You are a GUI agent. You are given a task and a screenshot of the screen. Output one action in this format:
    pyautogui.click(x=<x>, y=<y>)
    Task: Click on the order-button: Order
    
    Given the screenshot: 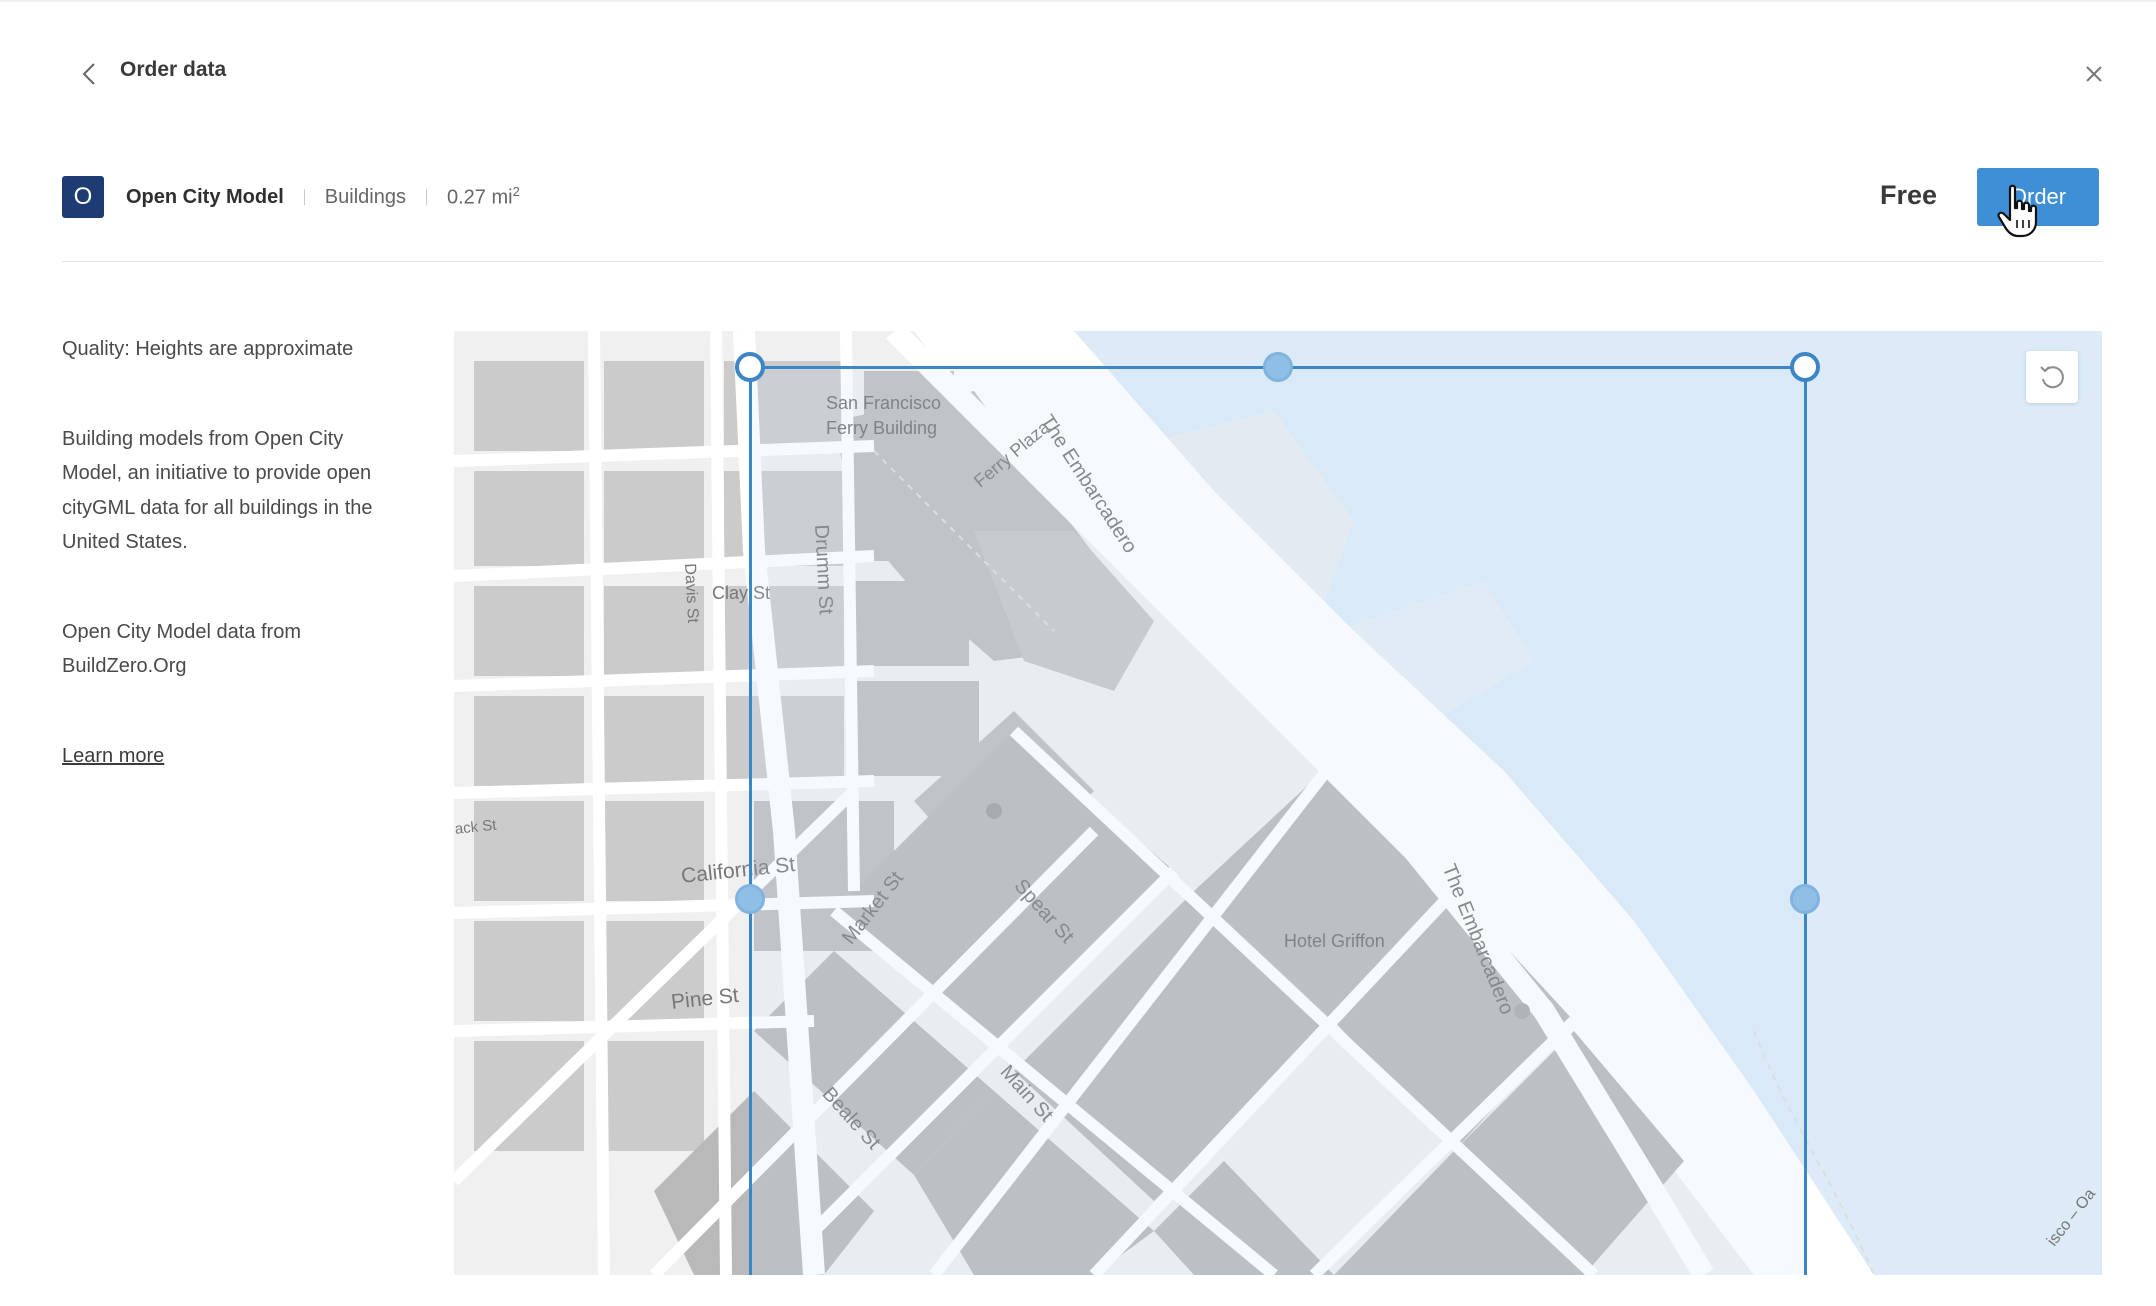 What is the action you would take?
    pyautogui.click(x=2038, y=197)
    